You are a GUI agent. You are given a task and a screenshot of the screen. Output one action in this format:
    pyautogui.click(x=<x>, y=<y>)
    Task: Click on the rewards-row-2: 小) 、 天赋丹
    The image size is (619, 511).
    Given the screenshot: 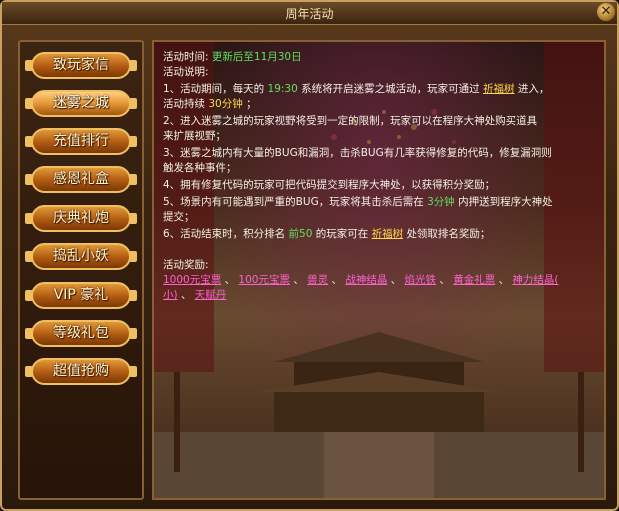 What is the action you would take?
    pyautogui.click(x=383, y=295)
    